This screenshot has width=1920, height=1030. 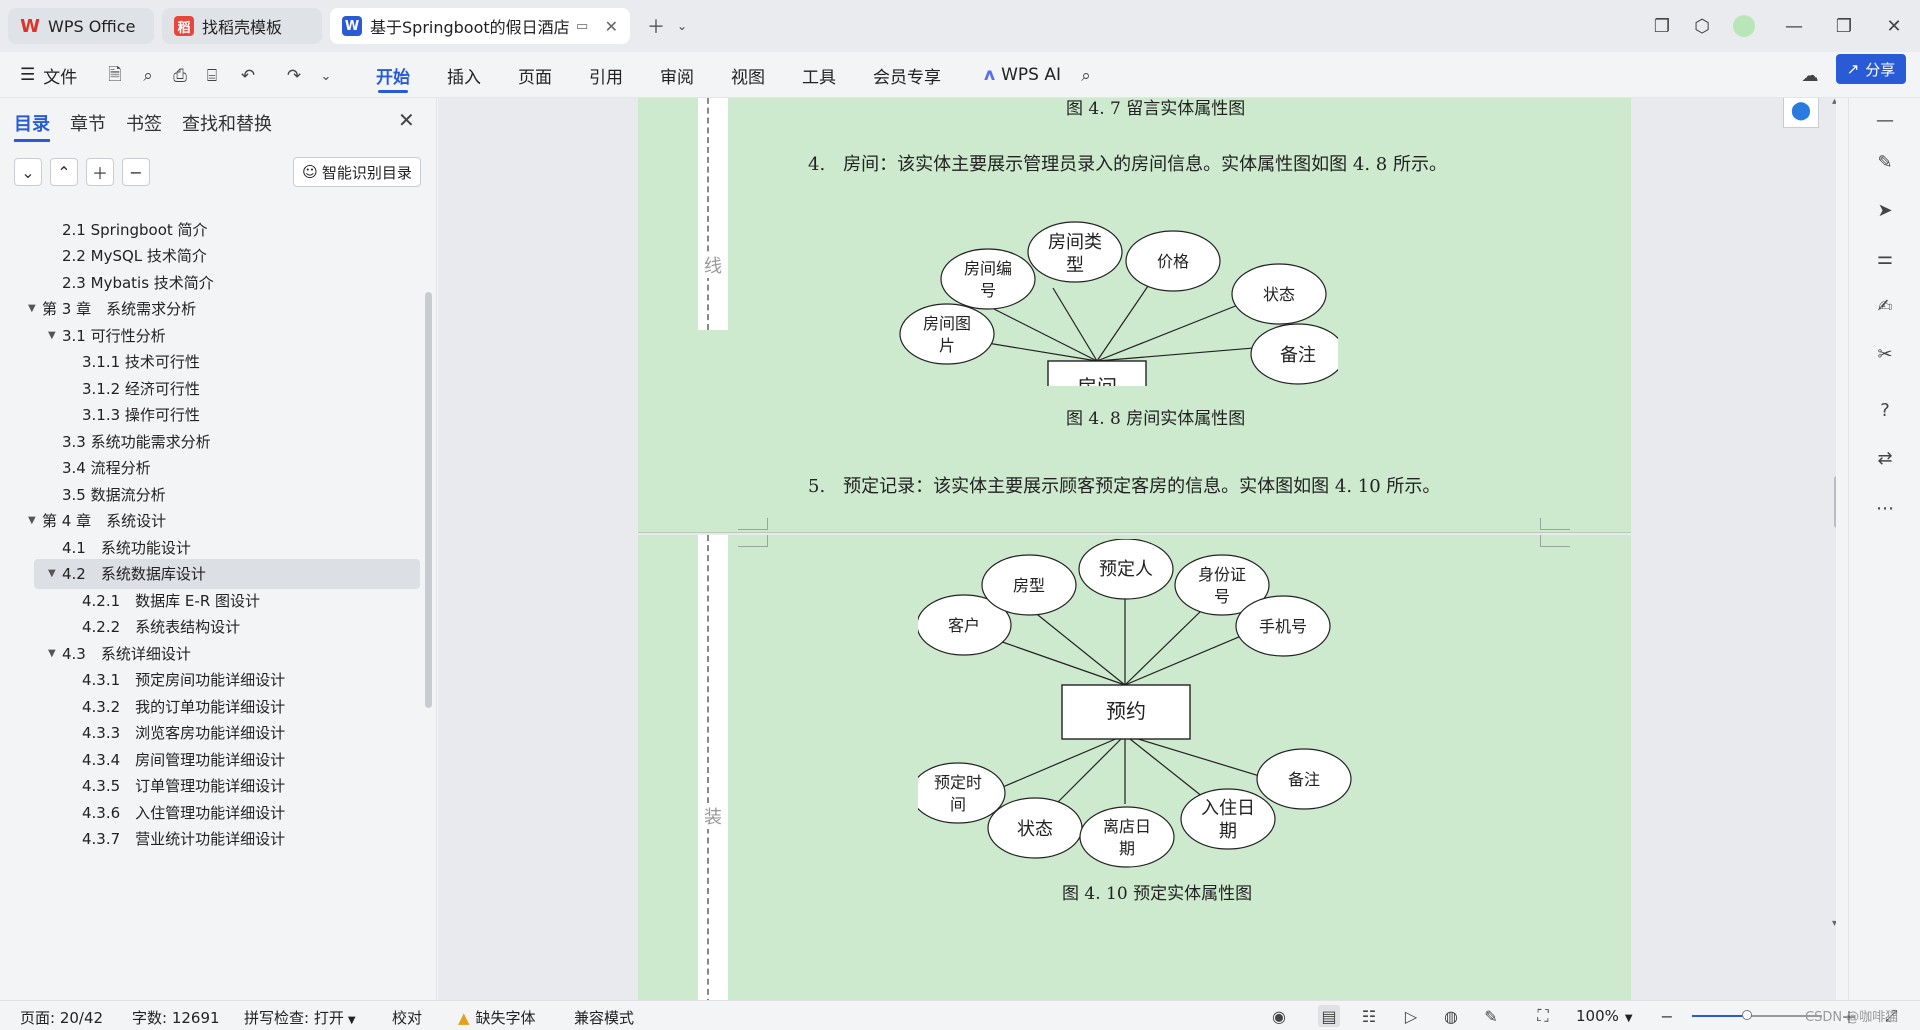 What do you see at coordinates (248, 76) in the screenshot?
I see `undo-icon: ↶` at bounding box center [248, 76].